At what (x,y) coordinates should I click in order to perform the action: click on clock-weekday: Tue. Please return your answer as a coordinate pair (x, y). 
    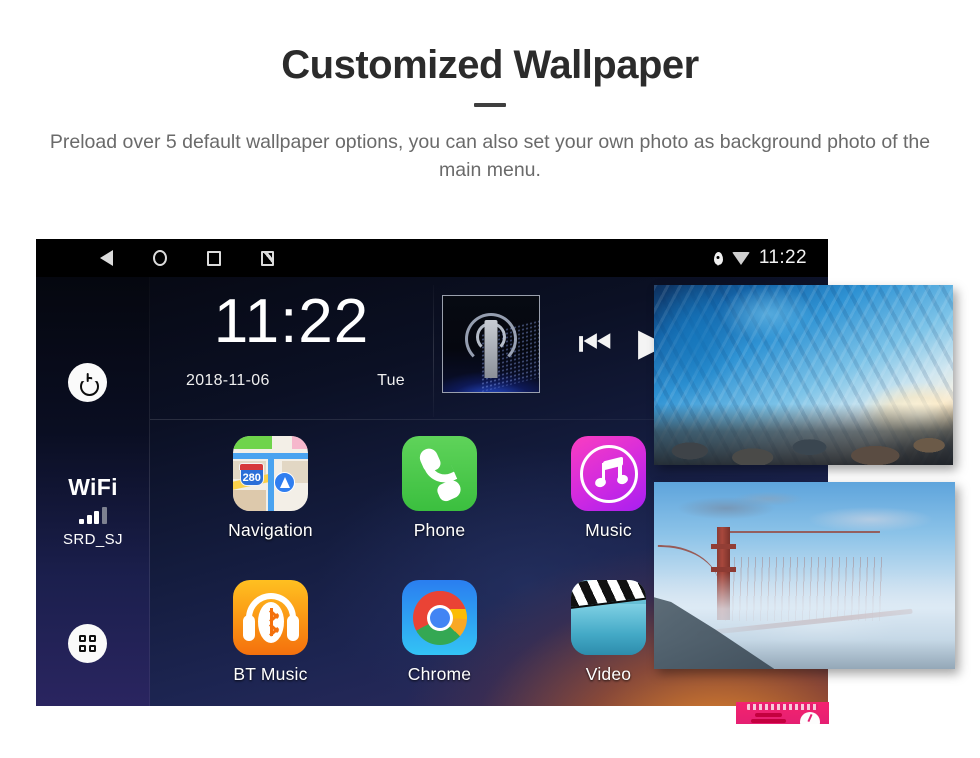
    Looking at the image, I should click on (391, 380).